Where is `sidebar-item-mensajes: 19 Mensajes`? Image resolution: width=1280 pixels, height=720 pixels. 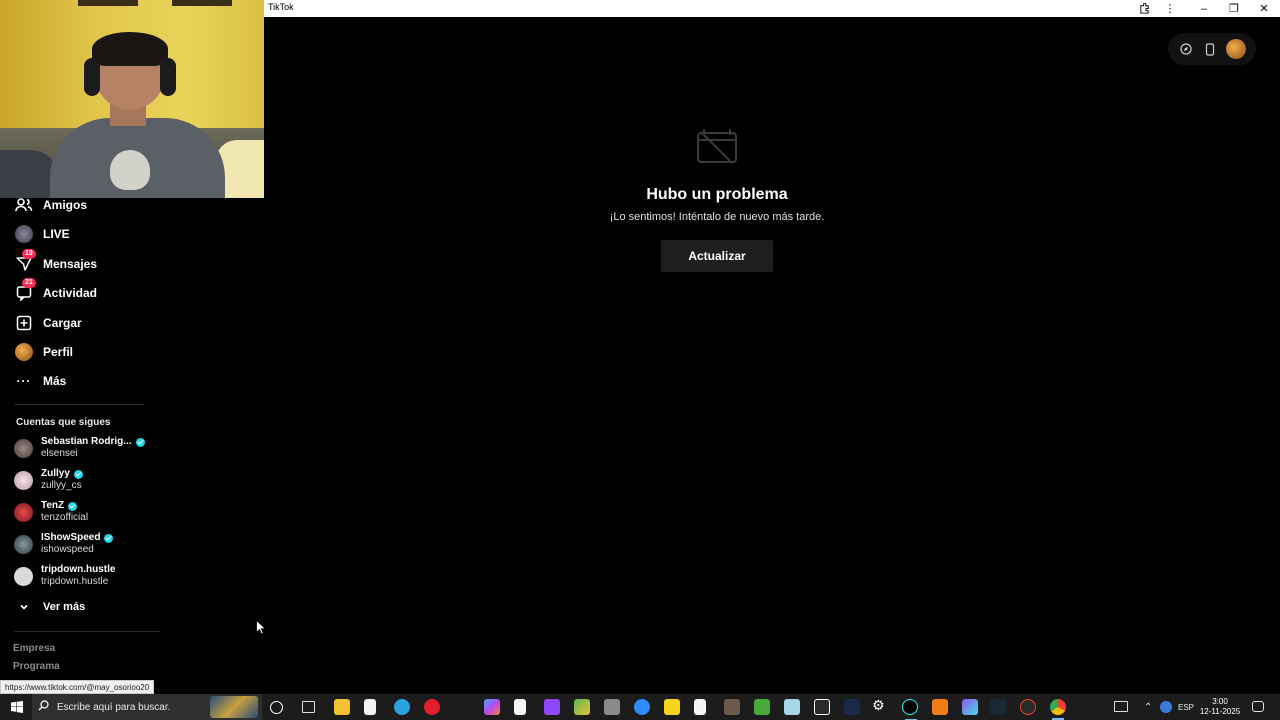 sidebar-item-mensajes: 19 Mensajes is located at coordinates (56, 262).